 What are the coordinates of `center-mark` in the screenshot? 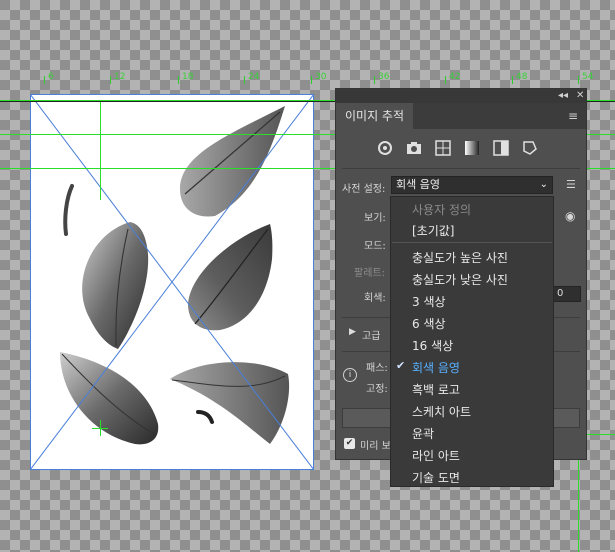 It's located at (100, 428).